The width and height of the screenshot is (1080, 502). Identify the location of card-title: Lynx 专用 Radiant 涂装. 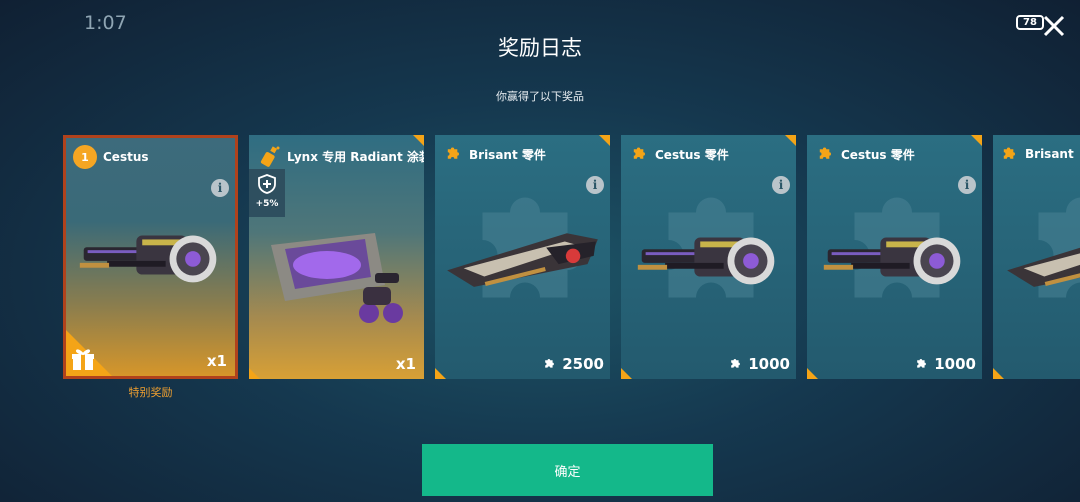
(355, 156).